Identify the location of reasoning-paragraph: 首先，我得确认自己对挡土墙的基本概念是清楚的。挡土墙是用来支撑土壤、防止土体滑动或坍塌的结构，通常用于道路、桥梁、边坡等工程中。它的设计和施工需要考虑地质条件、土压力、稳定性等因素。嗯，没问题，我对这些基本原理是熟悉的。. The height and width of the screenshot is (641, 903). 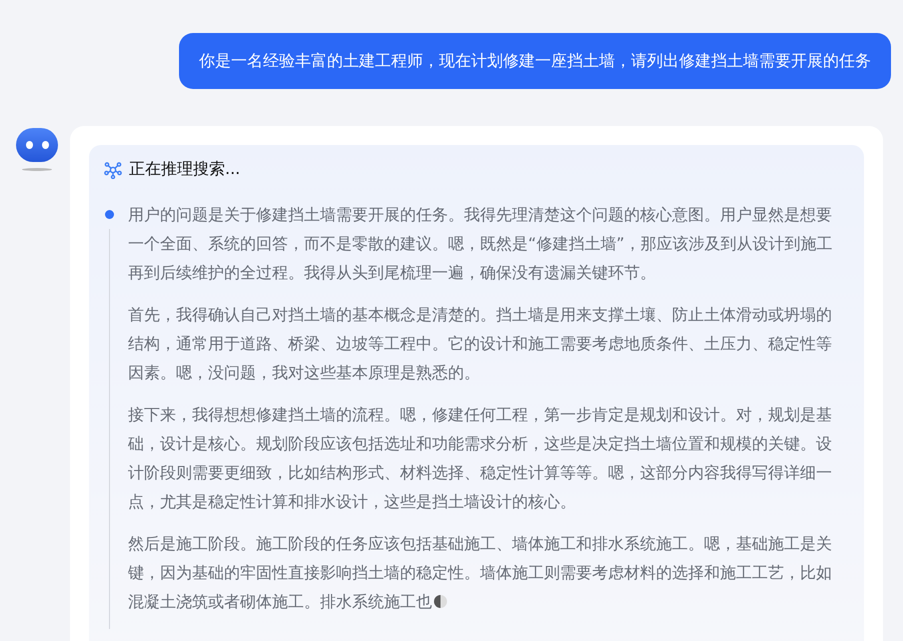
(480, 344).